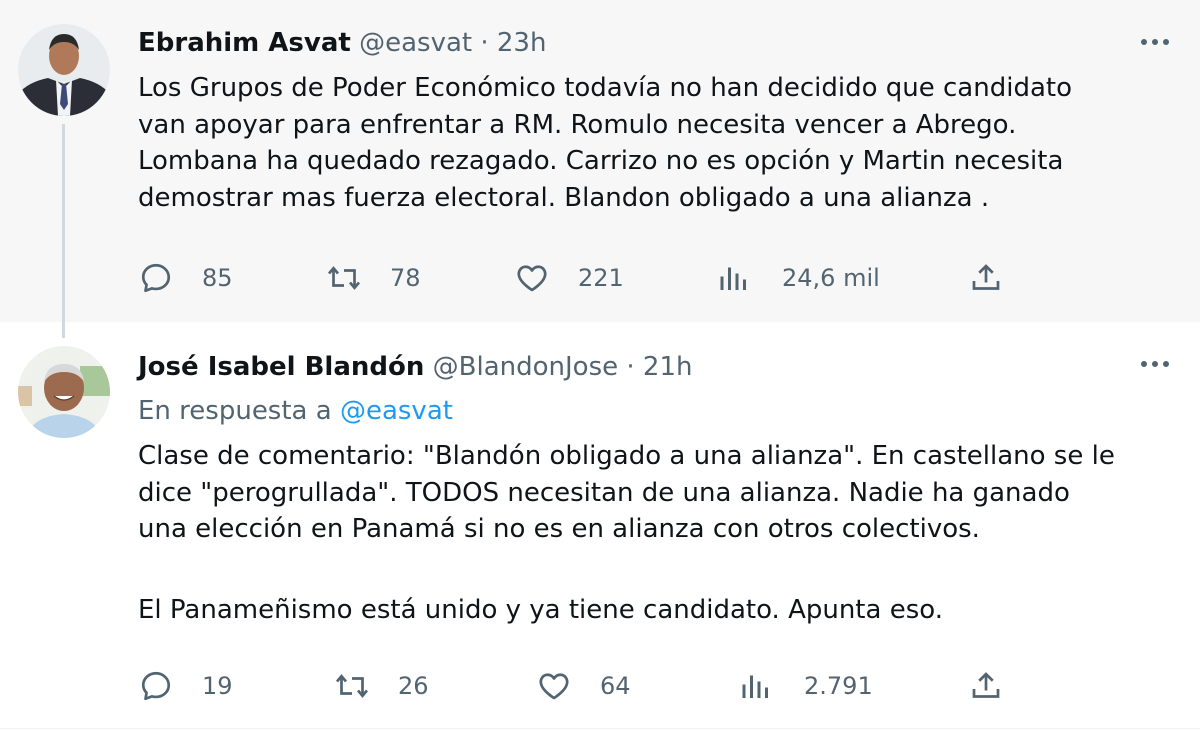 This screenshot has width=1200, height=730. Describe the element at coordinates (583, 686) in the screenshot. I see `like-button: 64` at that location.